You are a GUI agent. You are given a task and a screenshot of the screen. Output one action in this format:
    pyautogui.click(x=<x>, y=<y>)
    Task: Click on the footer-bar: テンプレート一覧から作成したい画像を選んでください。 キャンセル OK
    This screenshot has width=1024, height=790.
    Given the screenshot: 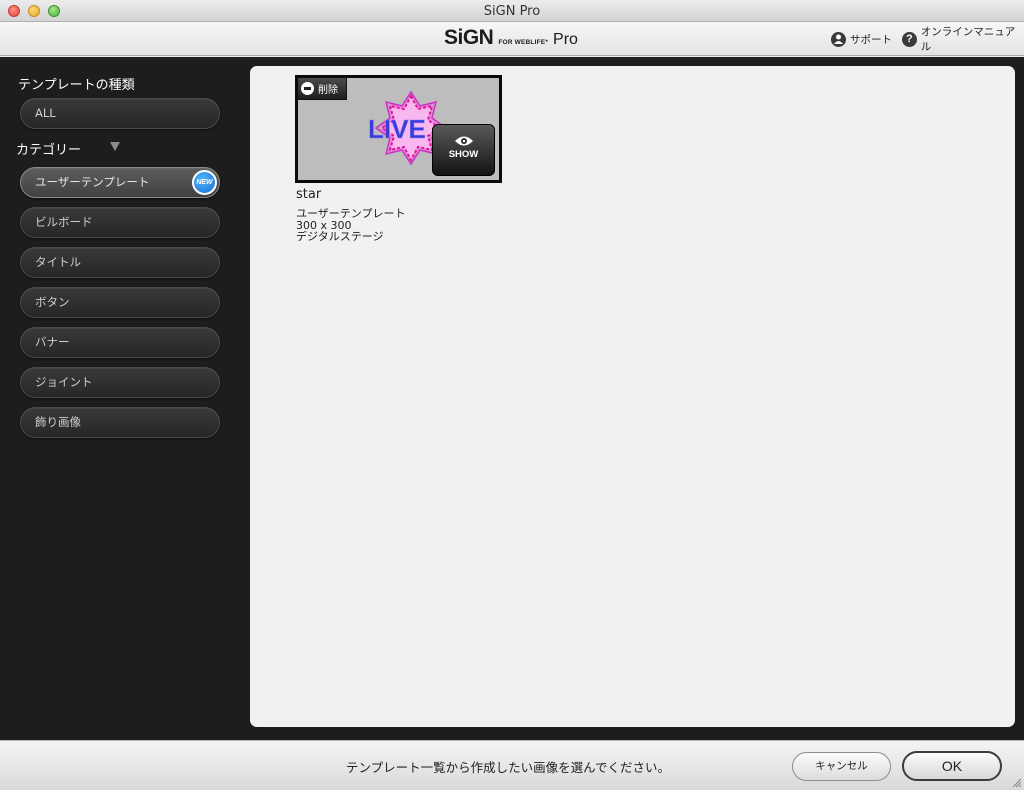 What is the action you would take?
    pyautogui.click(x=512, y=765)
    